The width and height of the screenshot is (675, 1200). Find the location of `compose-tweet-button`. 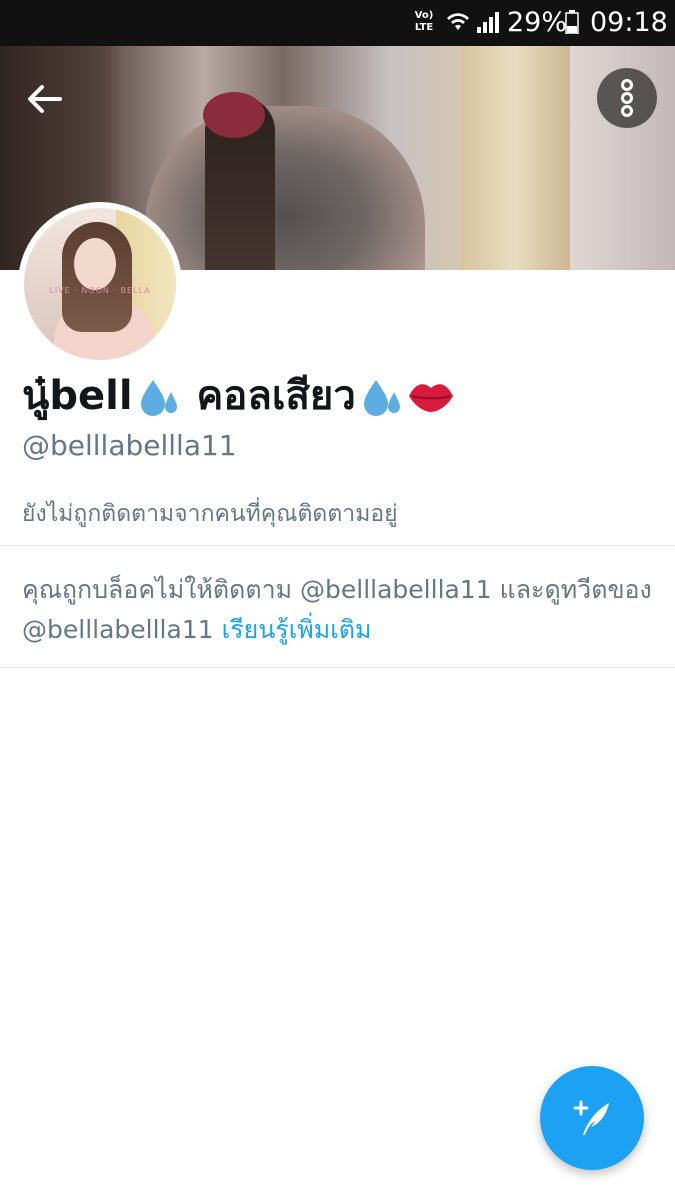

compose-tweet-button is located at coordinates (592, 1118).